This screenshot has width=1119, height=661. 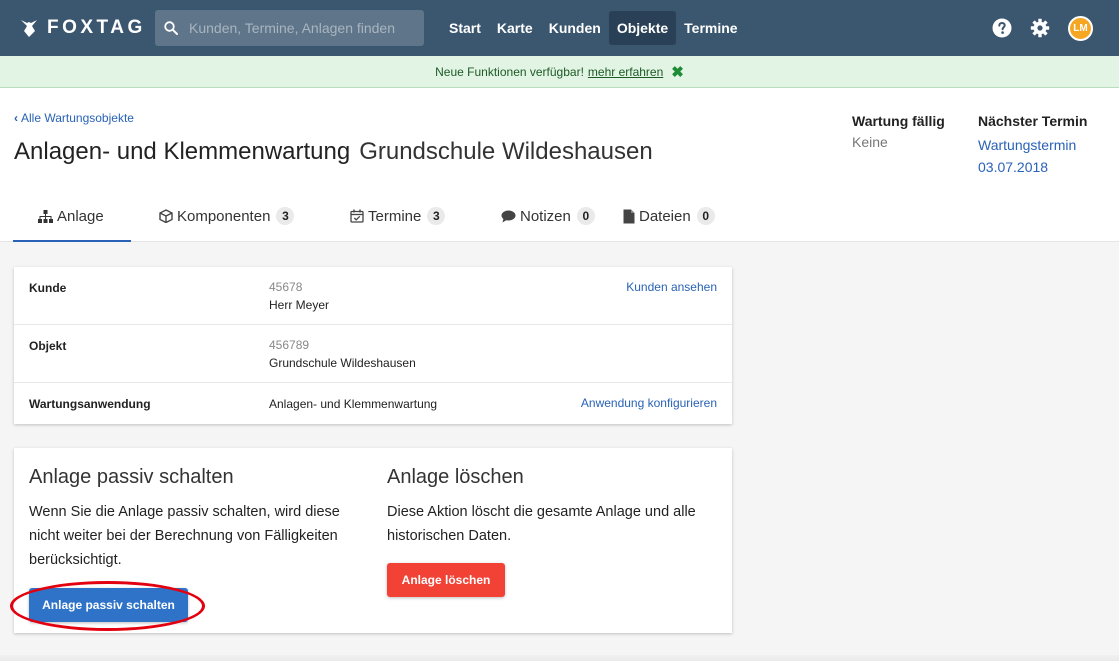 What do you see at coordinates (649, 403) in the screenshot?
I see `configure-application-link: Anwendung konfigurieren` at bounding box center [649, 403].